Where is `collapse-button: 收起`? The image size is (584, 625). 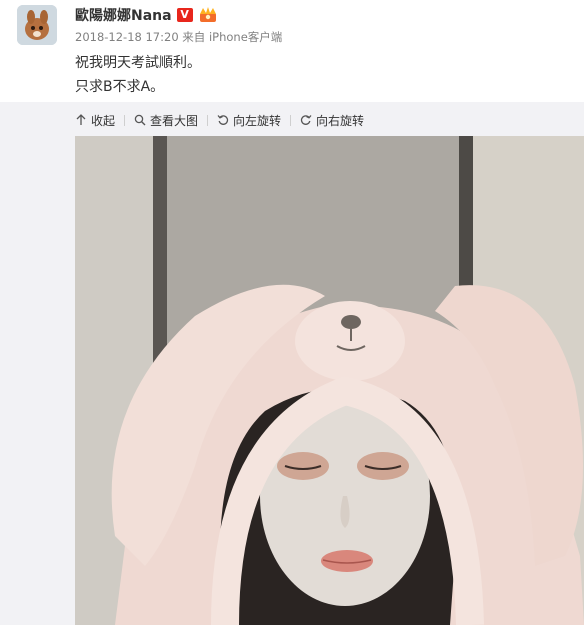
collapse-button: 收起 is located at coordinates (95, 120).